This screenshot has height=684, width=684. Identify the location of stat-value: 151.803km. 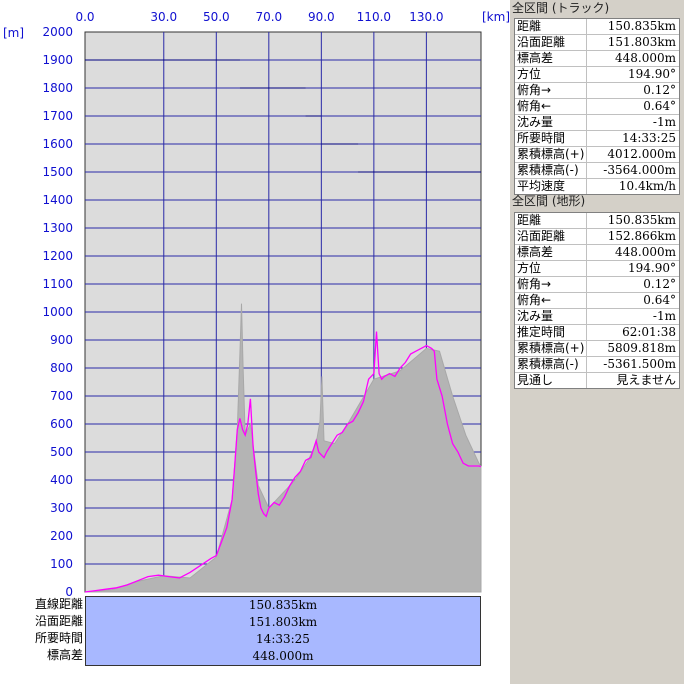
(641, 42).